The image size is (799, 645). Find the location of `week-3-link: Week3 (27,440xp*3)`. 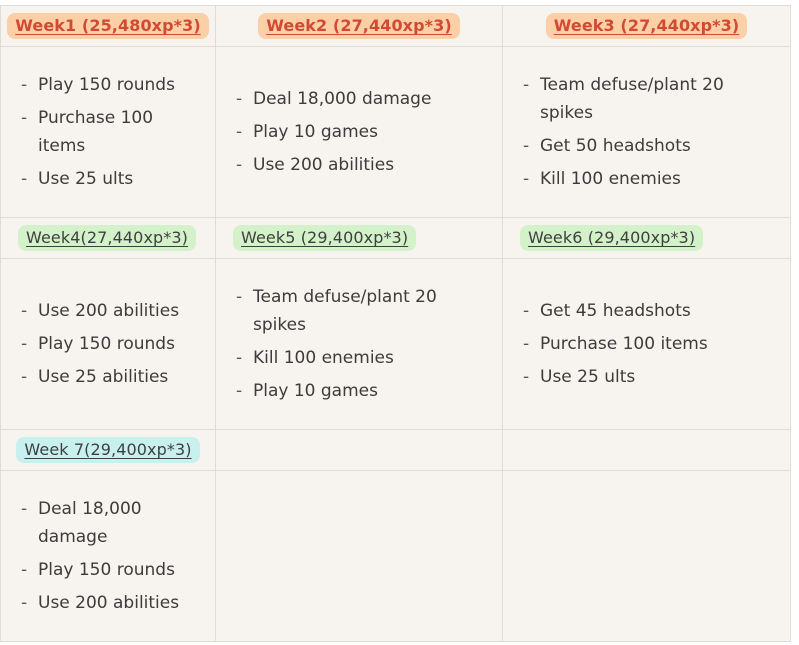

week-3-link: Week3 (27,440xp*3) is located at coordinates (646, 26).